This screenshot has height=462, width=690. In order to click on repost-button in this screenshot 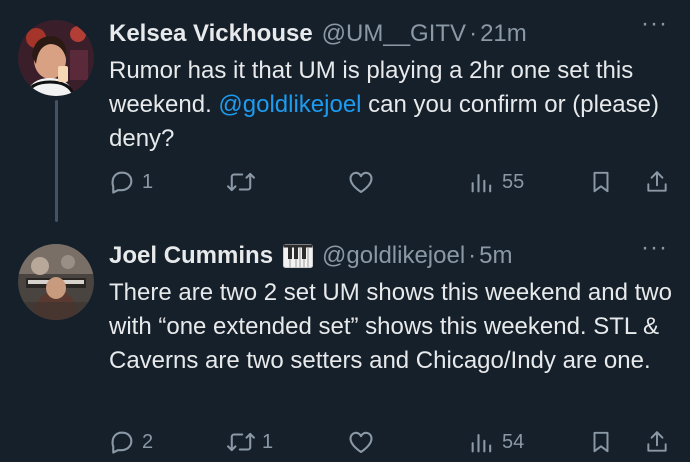, I will do `click(244, 182)`.